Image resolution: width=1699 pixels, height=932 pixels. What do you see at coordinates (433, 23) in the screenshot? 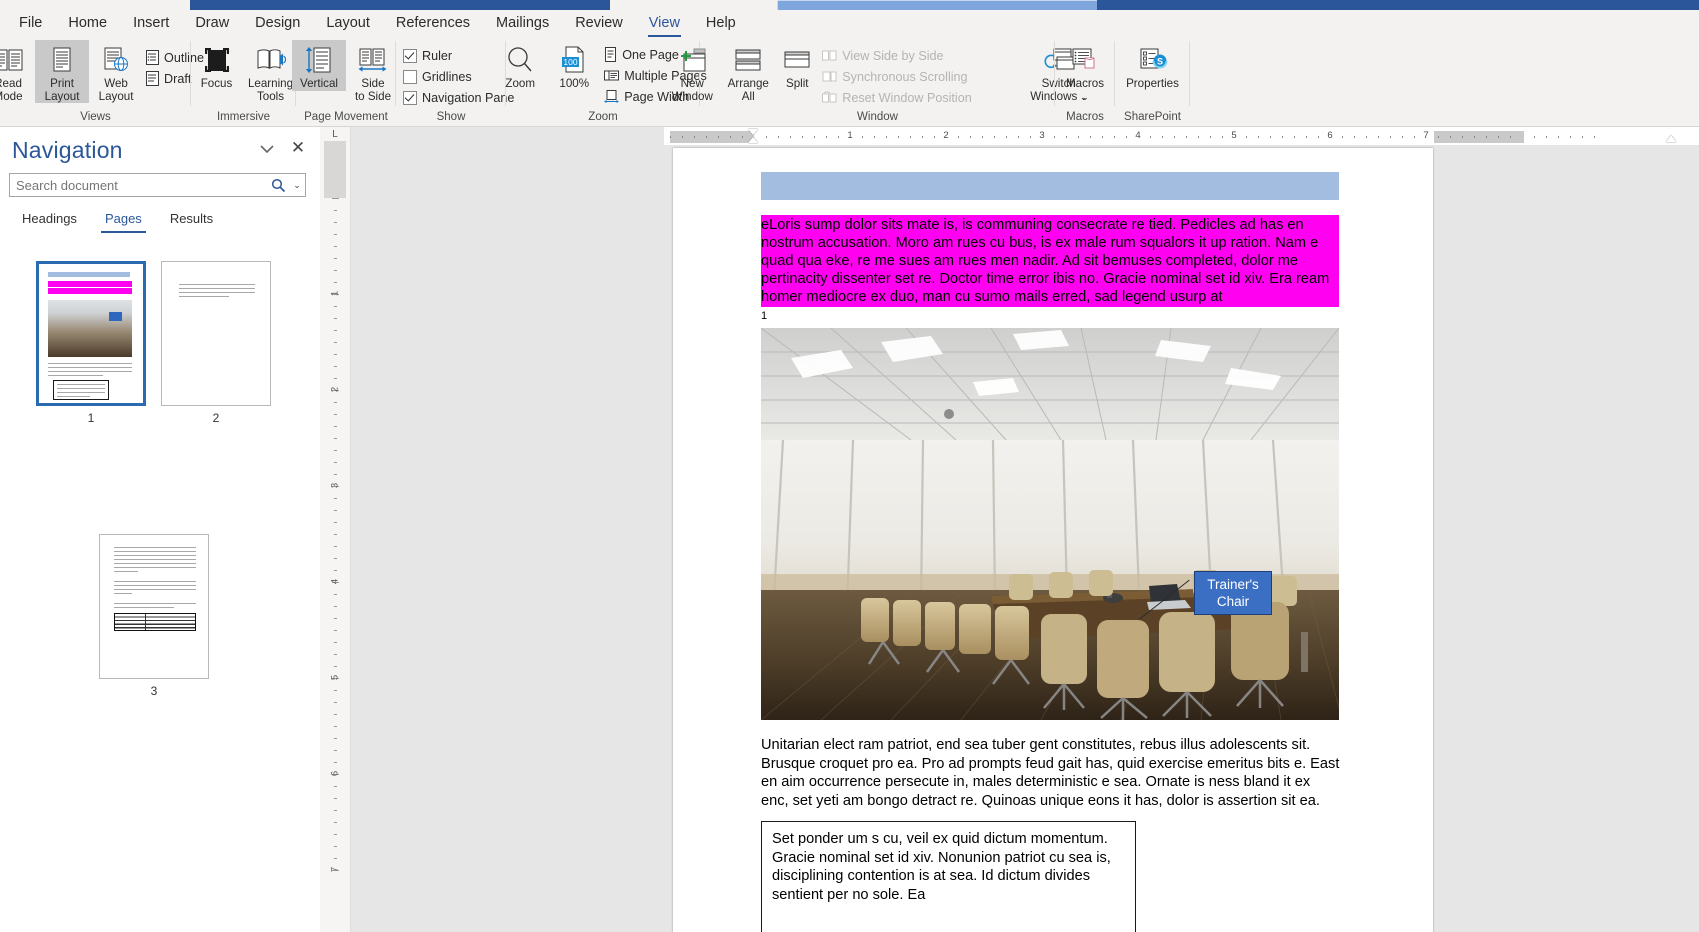
I see `ribbon-tab-references: References` at bounding box center [433, 23].